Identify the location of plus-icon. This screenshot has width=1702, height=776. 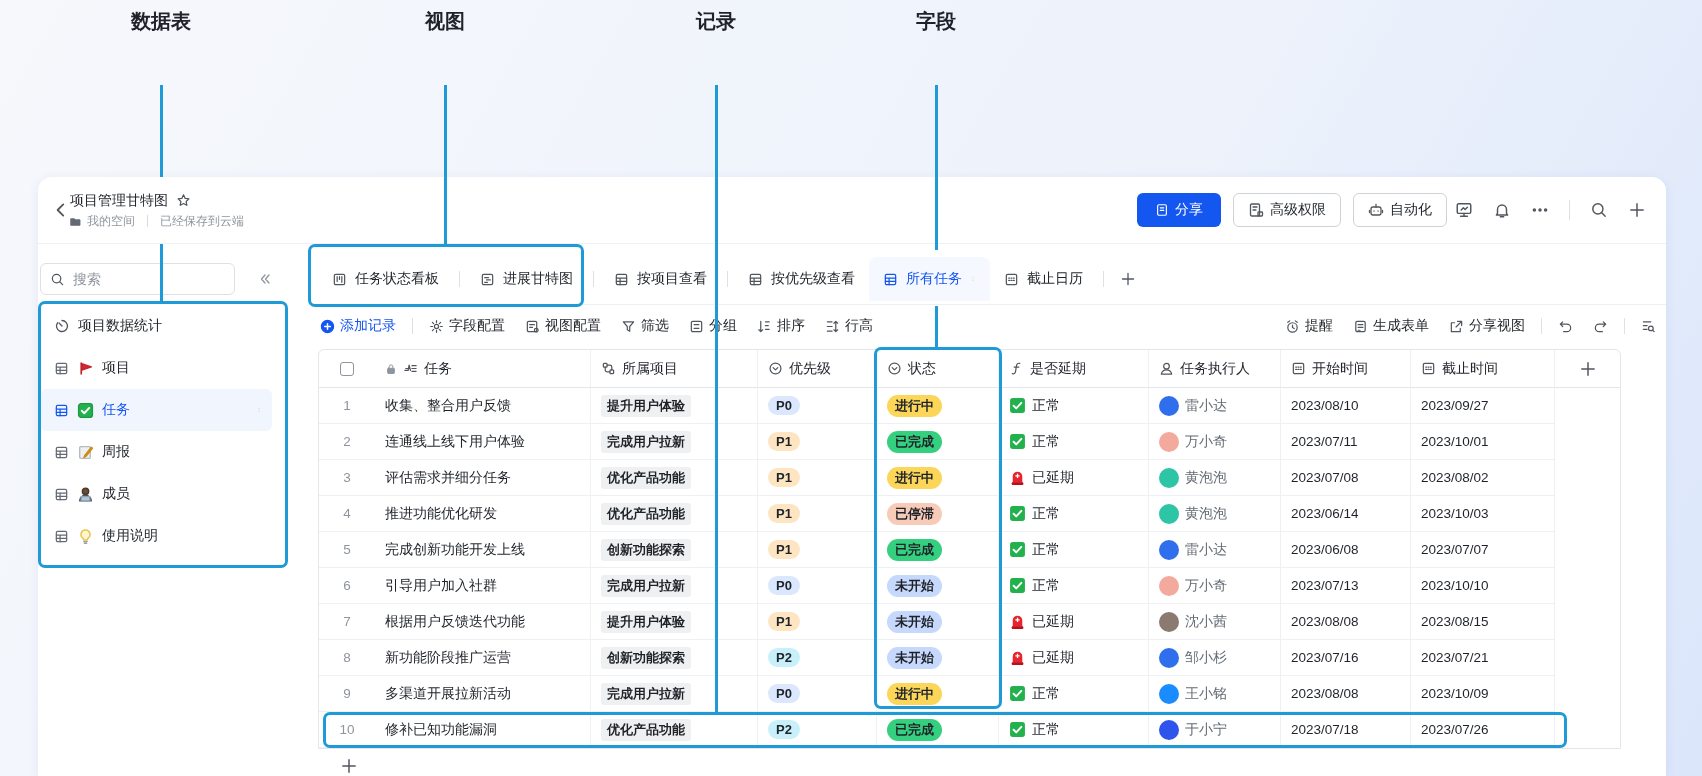
(1637, 210).